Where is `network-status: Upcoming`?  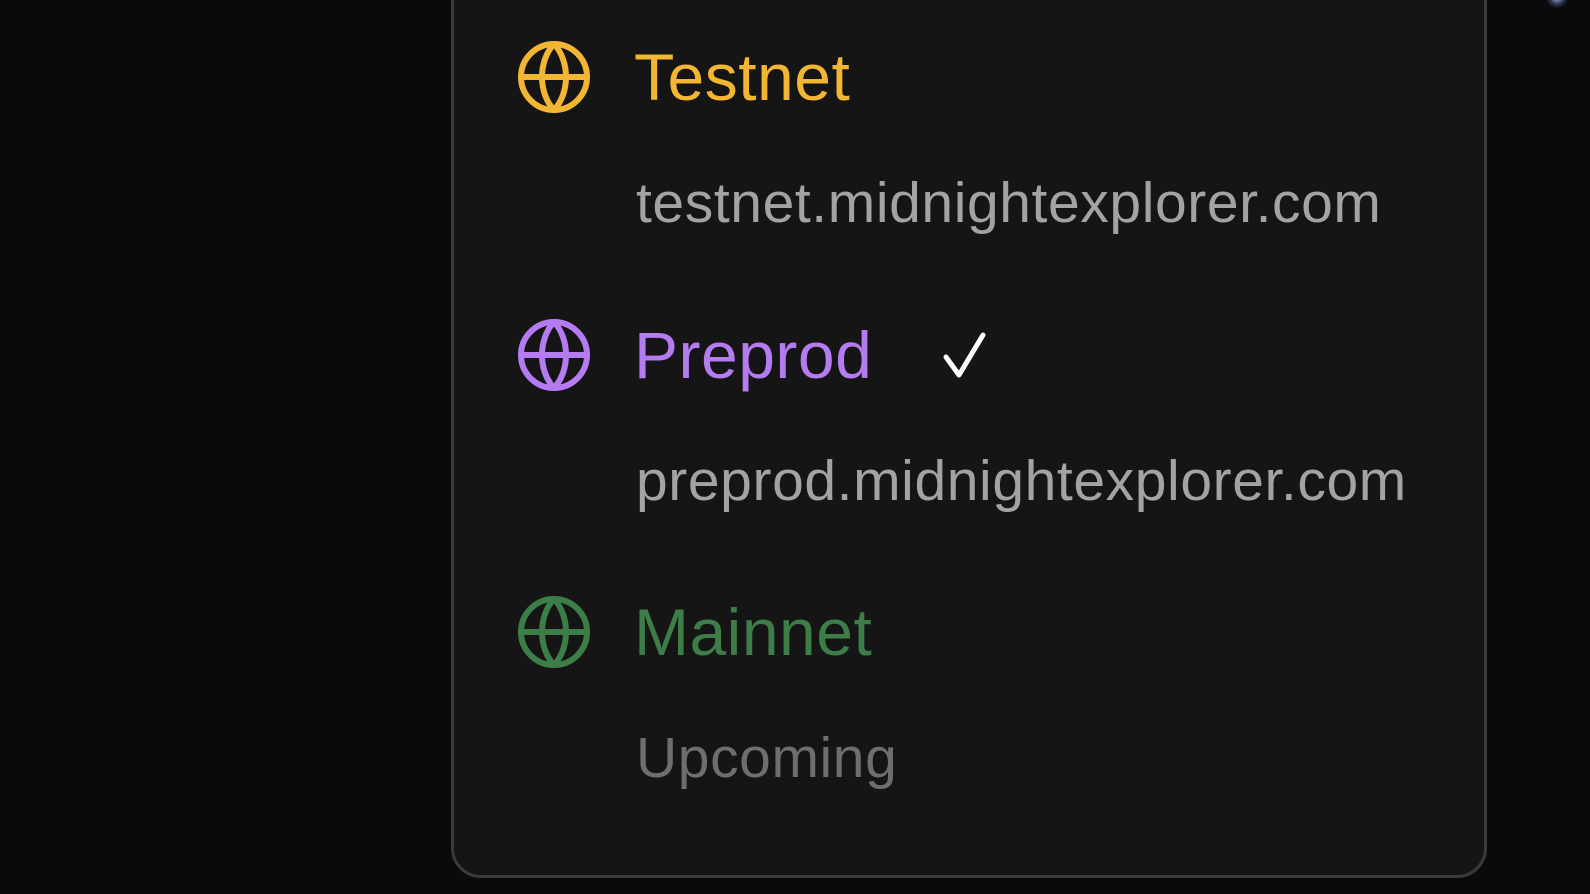 network-status: Upcoming is located at coordinates (767, 758).